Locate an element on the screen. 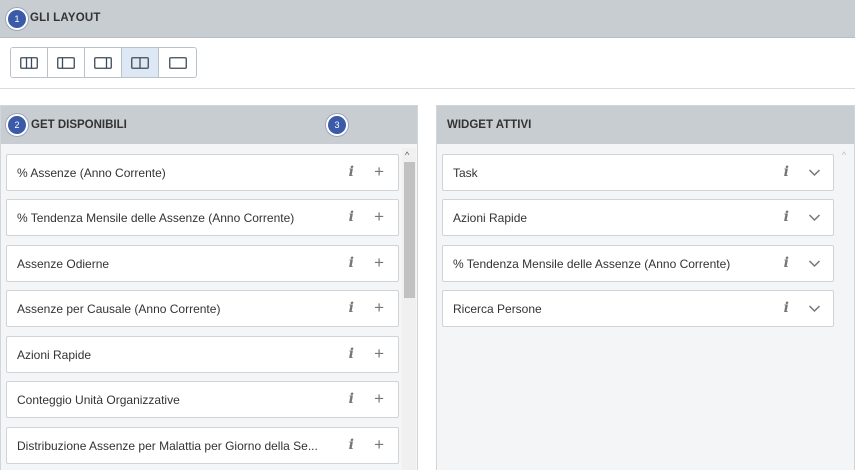  active-widget-row: Azioni Rapide i is located at coordinates (638, 217).